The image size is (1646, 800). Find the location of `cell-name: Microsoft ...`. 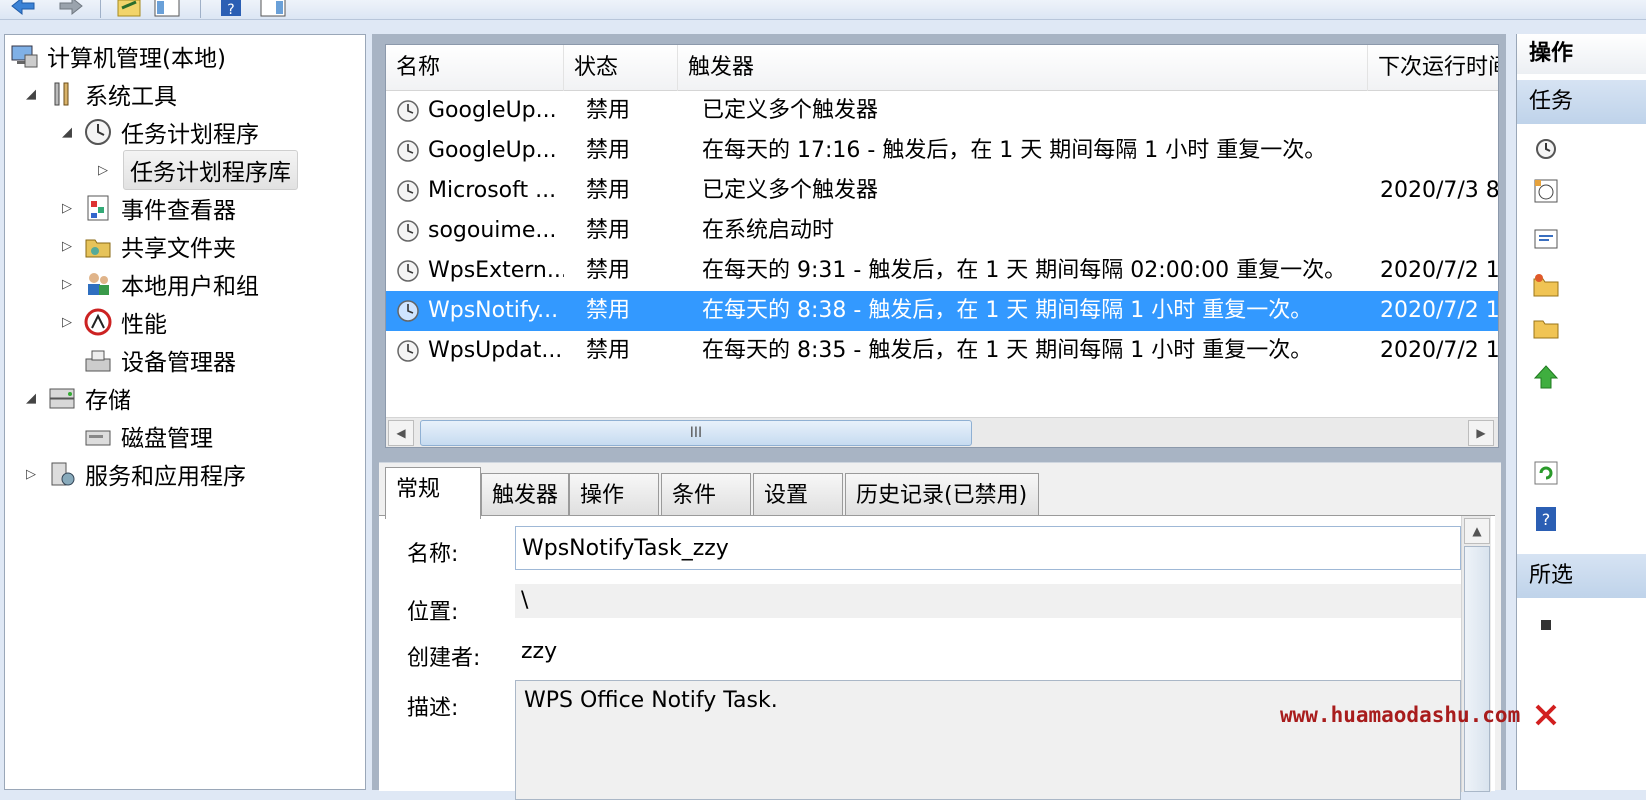

cell-name: Microsoft ... is located at coordinates (492, 190).